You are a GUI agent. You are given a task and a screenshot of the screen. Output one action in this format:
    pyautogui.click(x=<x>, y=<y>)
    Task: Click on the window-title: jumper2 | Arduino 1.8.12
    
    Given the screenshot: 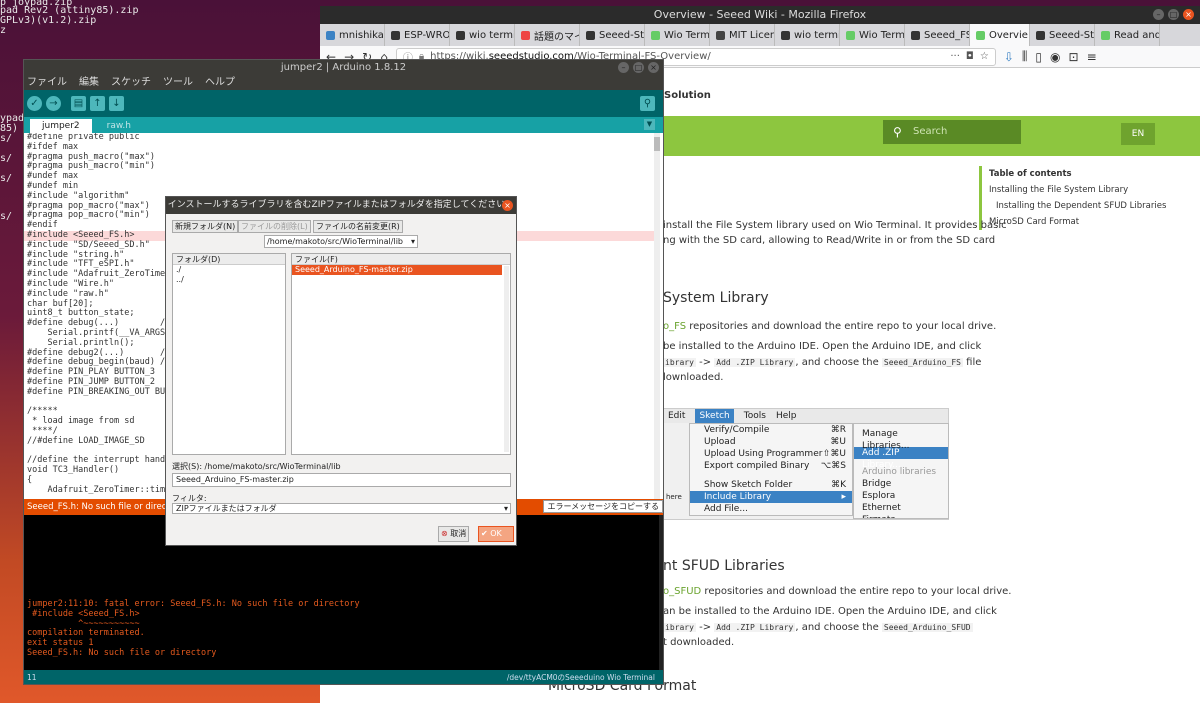 What is the action you would take?
    pyautogui.click(x=343, y=67)
    